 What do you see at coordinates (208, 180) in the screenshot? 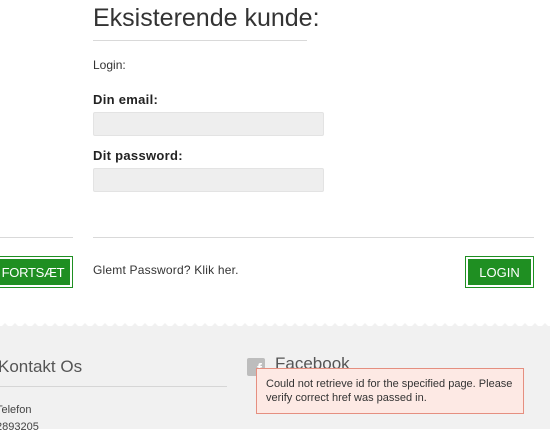
I see `password-field` at bounding box center [208, 180].